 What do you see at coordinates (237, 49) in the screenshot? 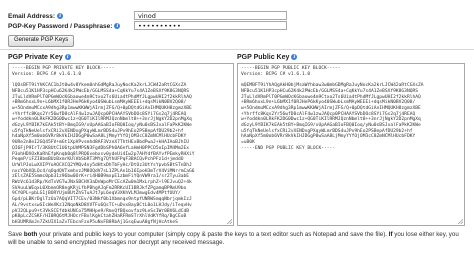
I see `divider` at bounding box center [237, 49].